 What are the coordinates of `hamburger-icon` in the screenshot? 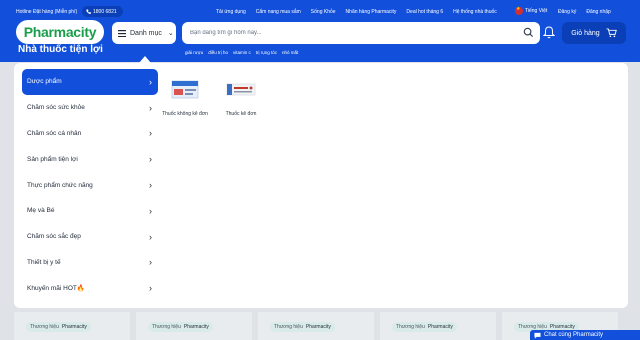 It's located at (122, 33).